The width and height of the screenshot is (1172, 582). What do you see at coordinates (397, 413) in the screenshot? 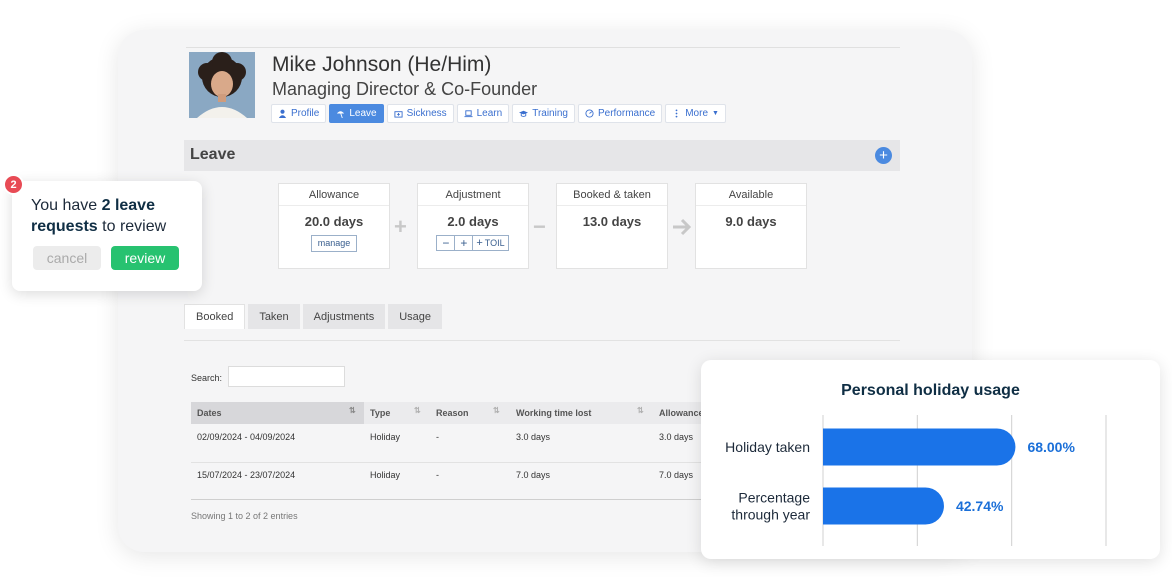
I see `column-header-type: Type ⇅` at bounding box center [397, 413].